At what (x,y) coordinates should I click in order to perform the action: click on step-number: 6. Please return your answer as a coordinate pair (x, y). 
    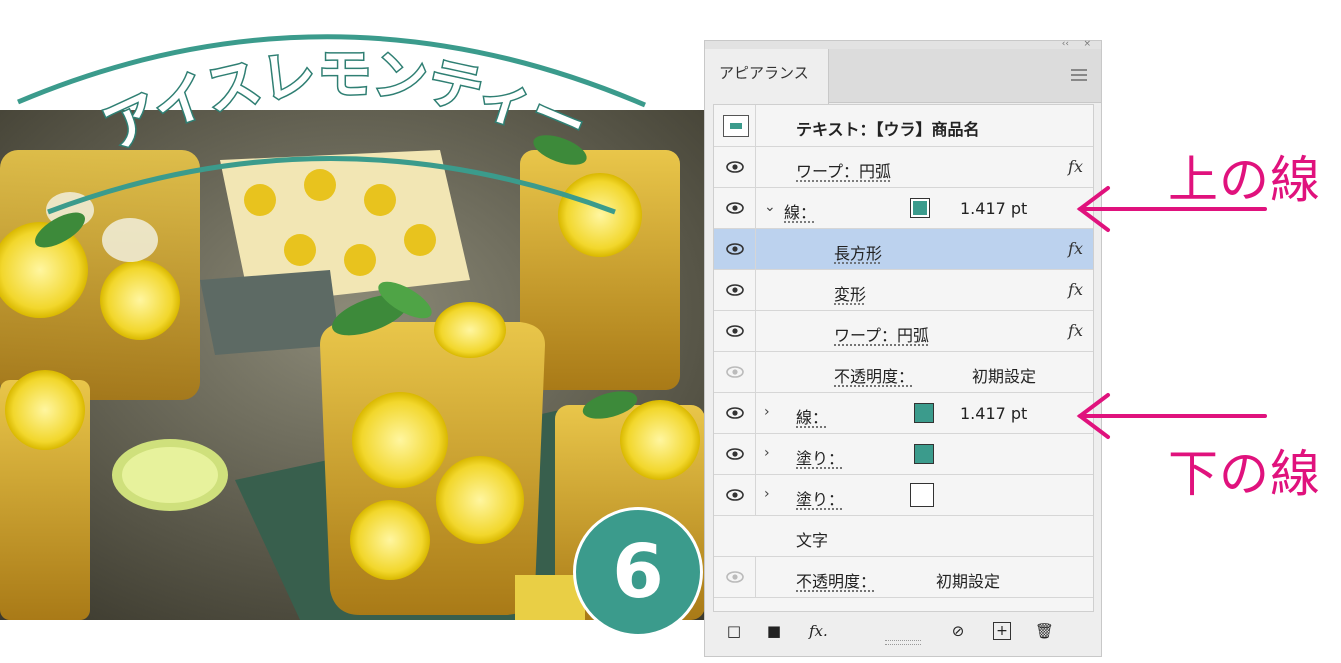
    Looking at the image, I should click on (638, 572).